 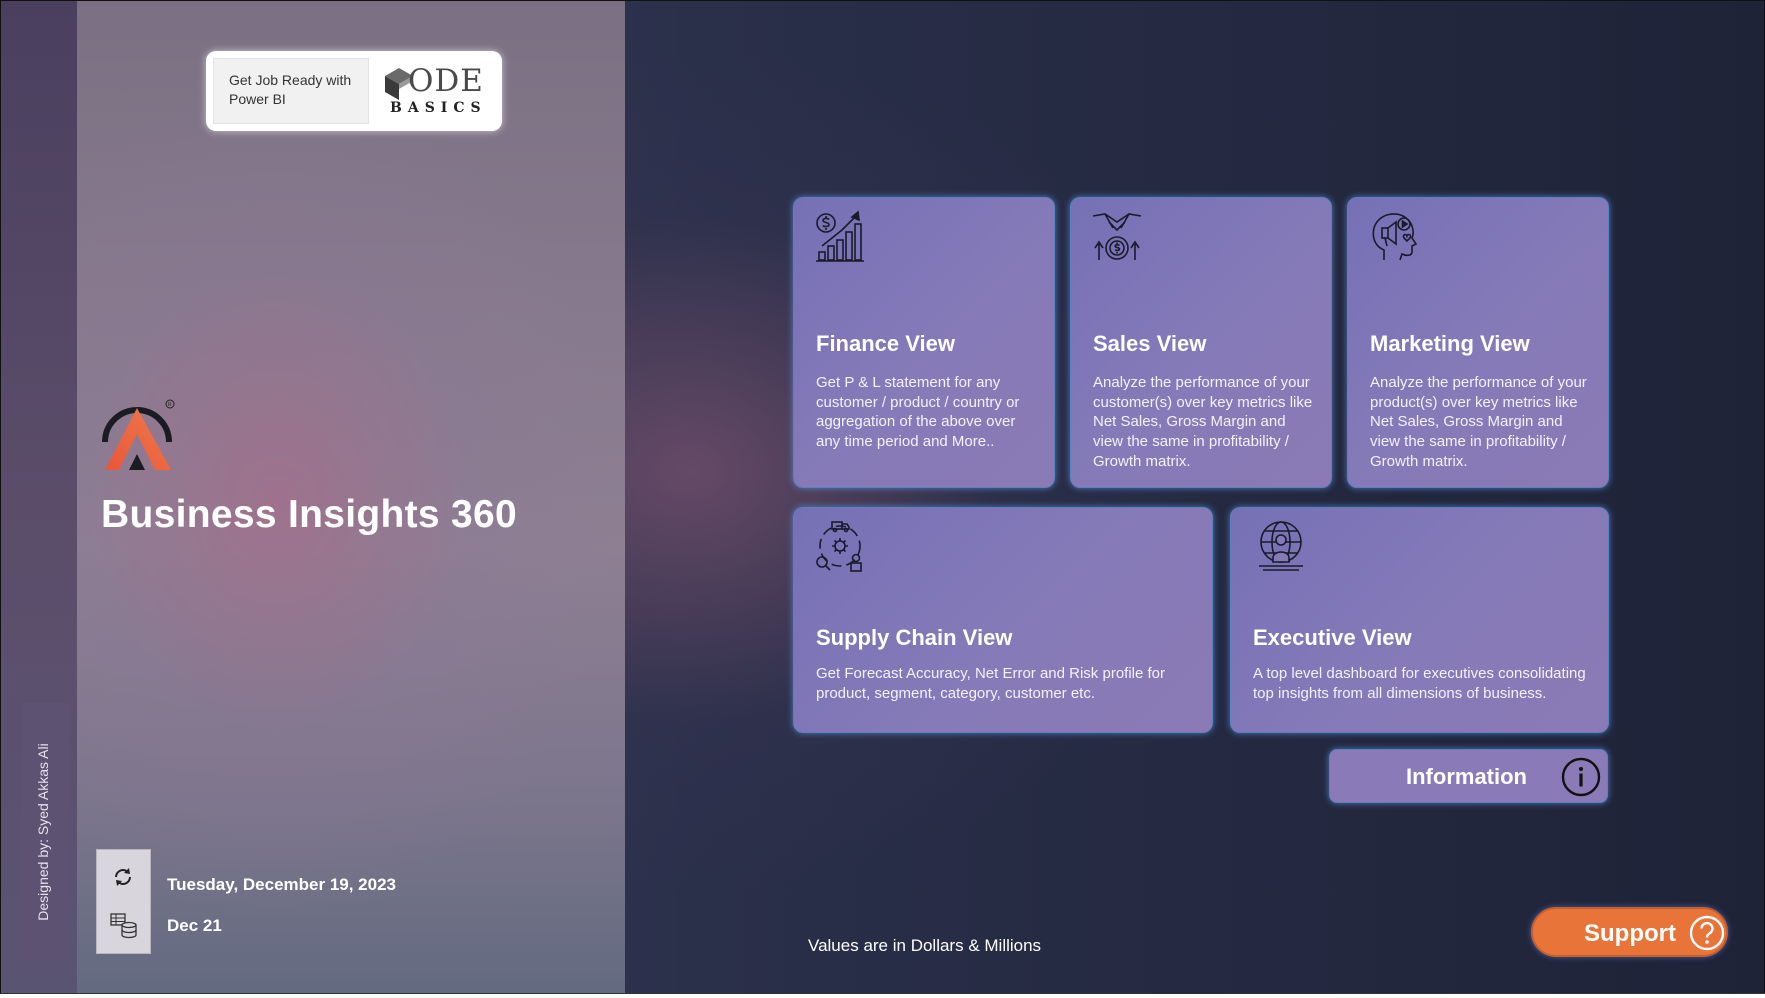 I want to click on refresh-panel, so click(x=123, y=901).